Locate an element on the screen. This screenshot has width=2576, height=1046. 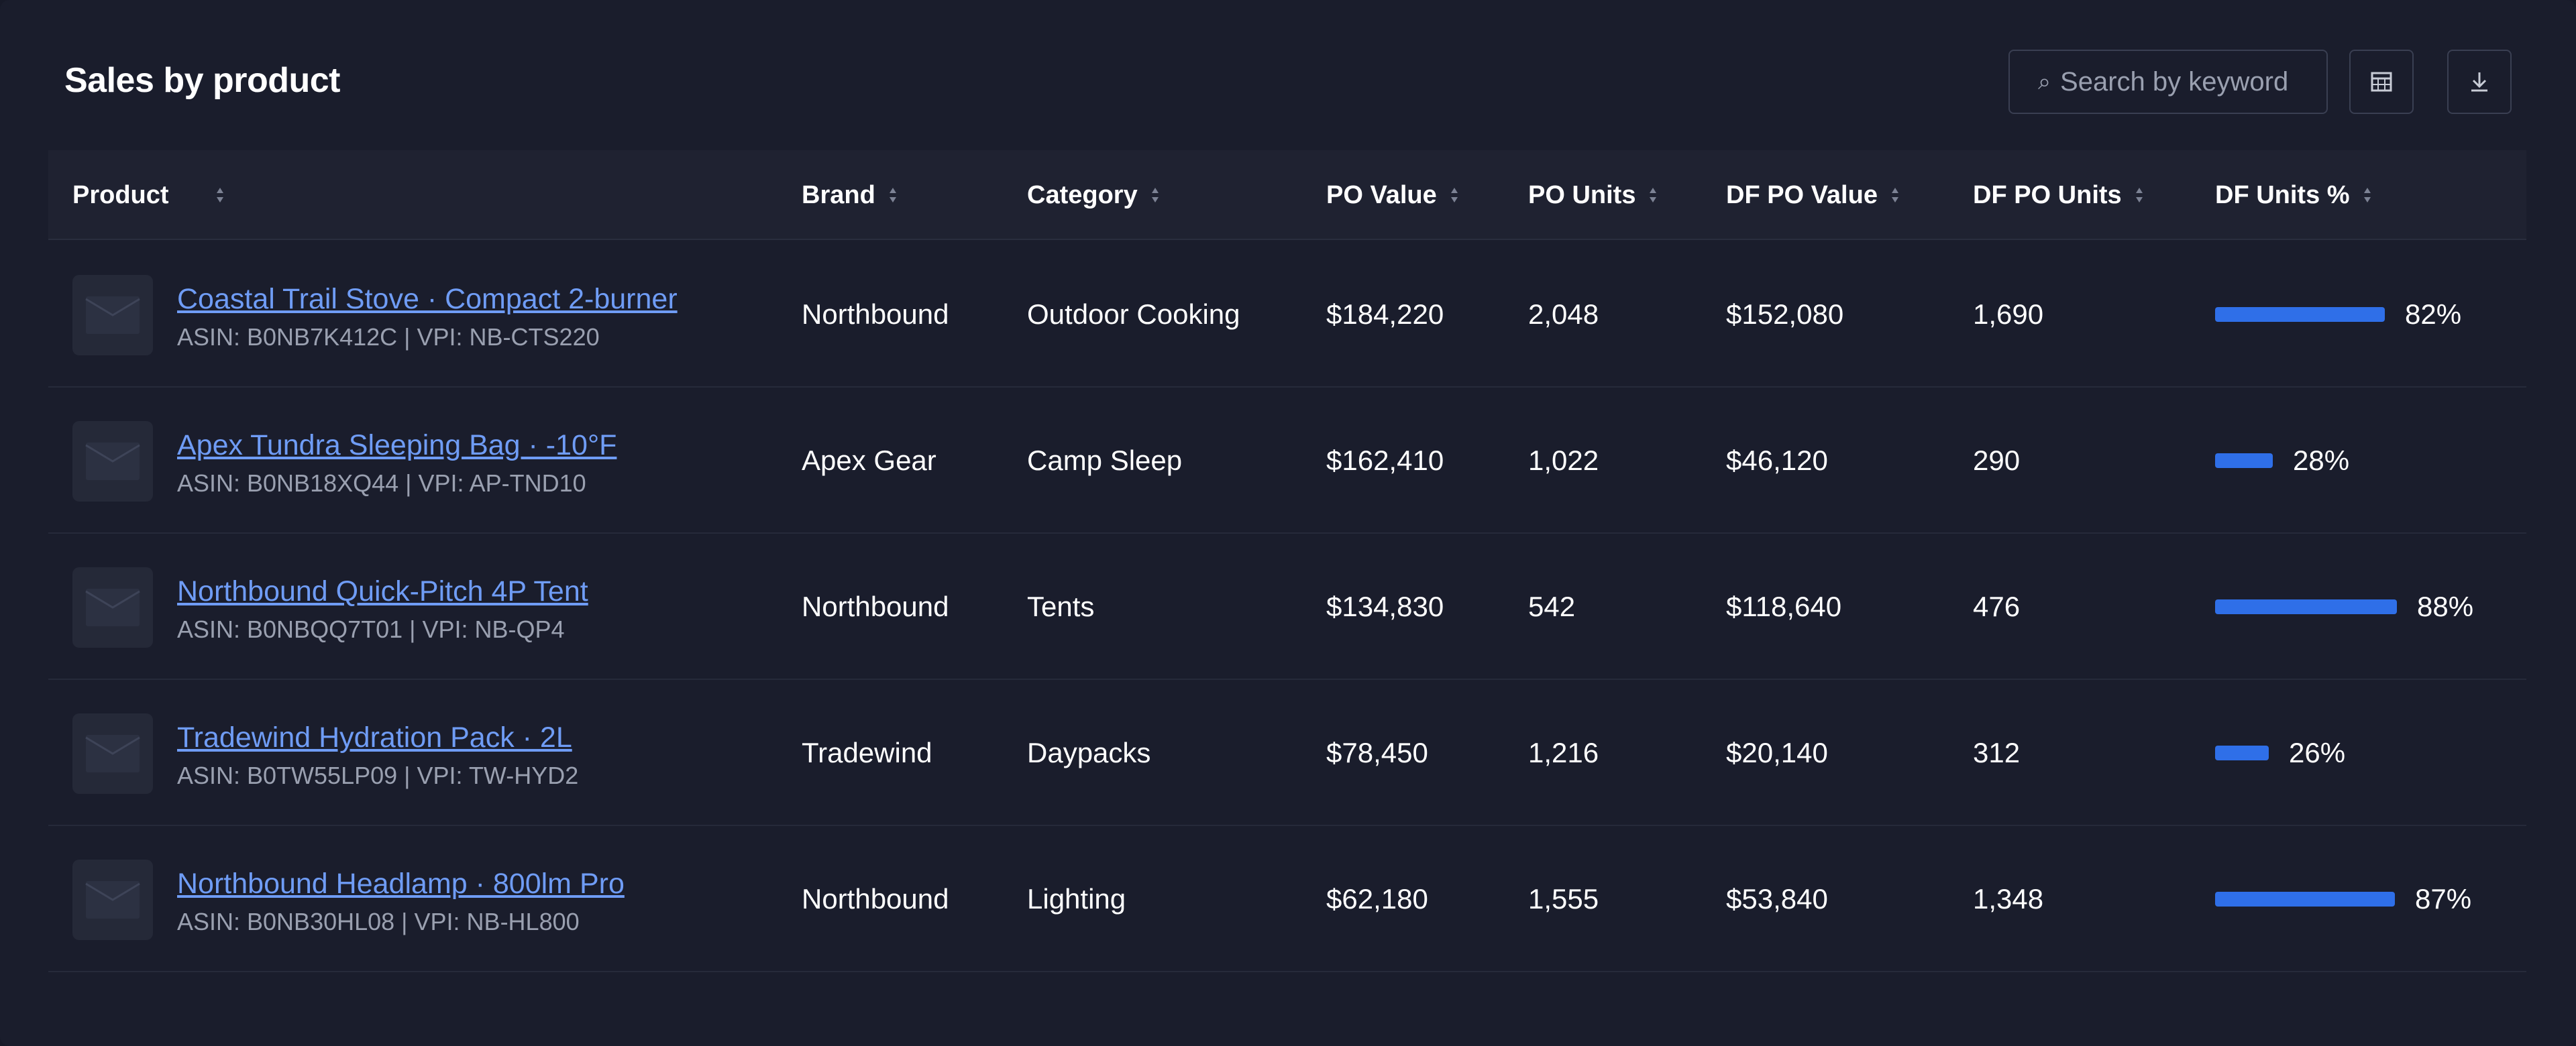
df-units-pct-cell: 87% is located at coordinates (2343, 899).